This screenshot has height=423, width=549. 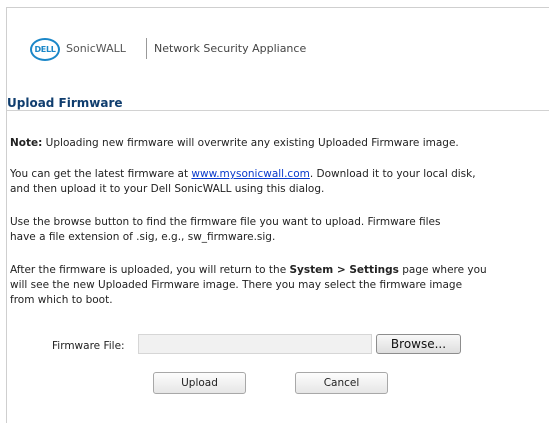 I want to click on dell-logo-text: DELL, so click(x=45, y=49).